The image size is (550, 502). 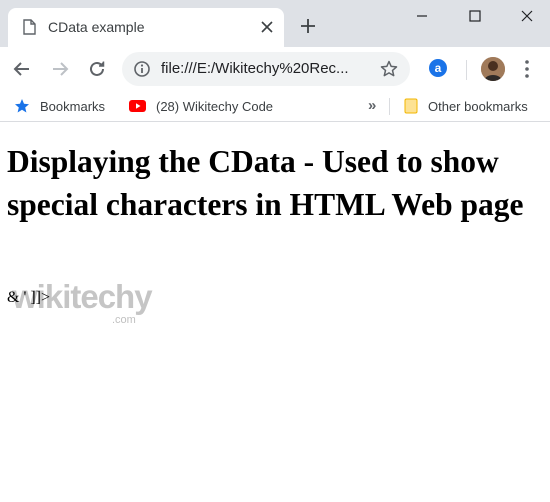 I want to click on forward-button, so click(x=60, y=69).